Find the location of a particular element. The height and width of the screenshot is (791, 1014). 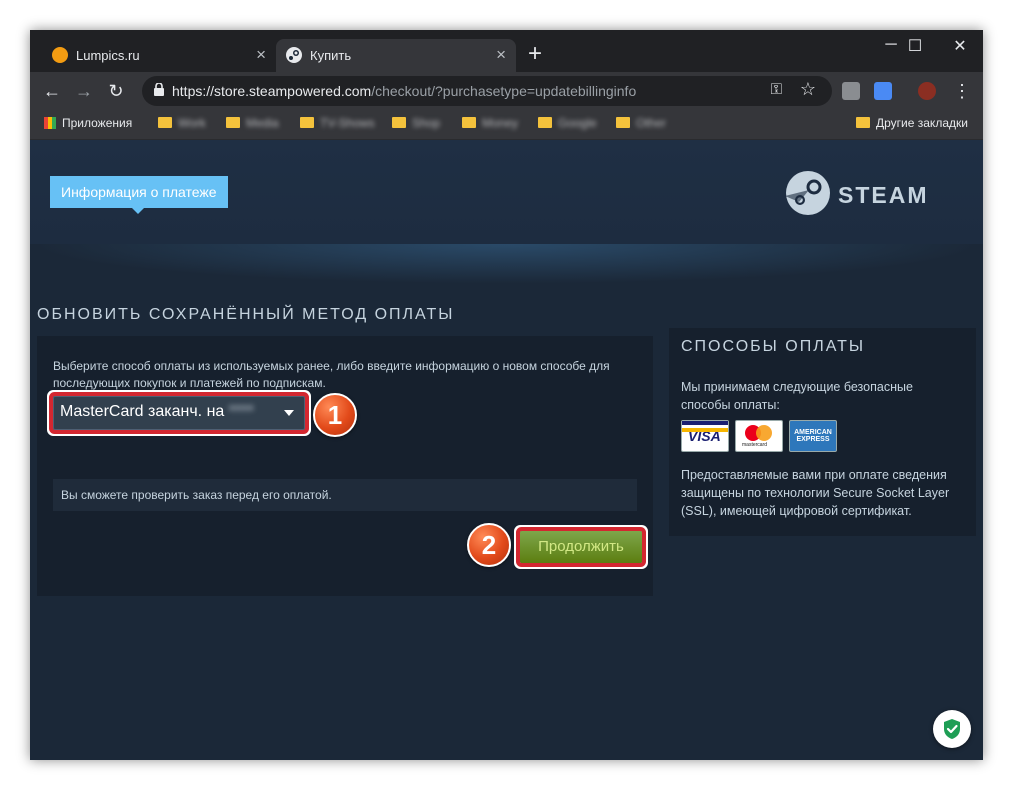

apps-bookmark: Приложения is located at coordinates (88, 123).